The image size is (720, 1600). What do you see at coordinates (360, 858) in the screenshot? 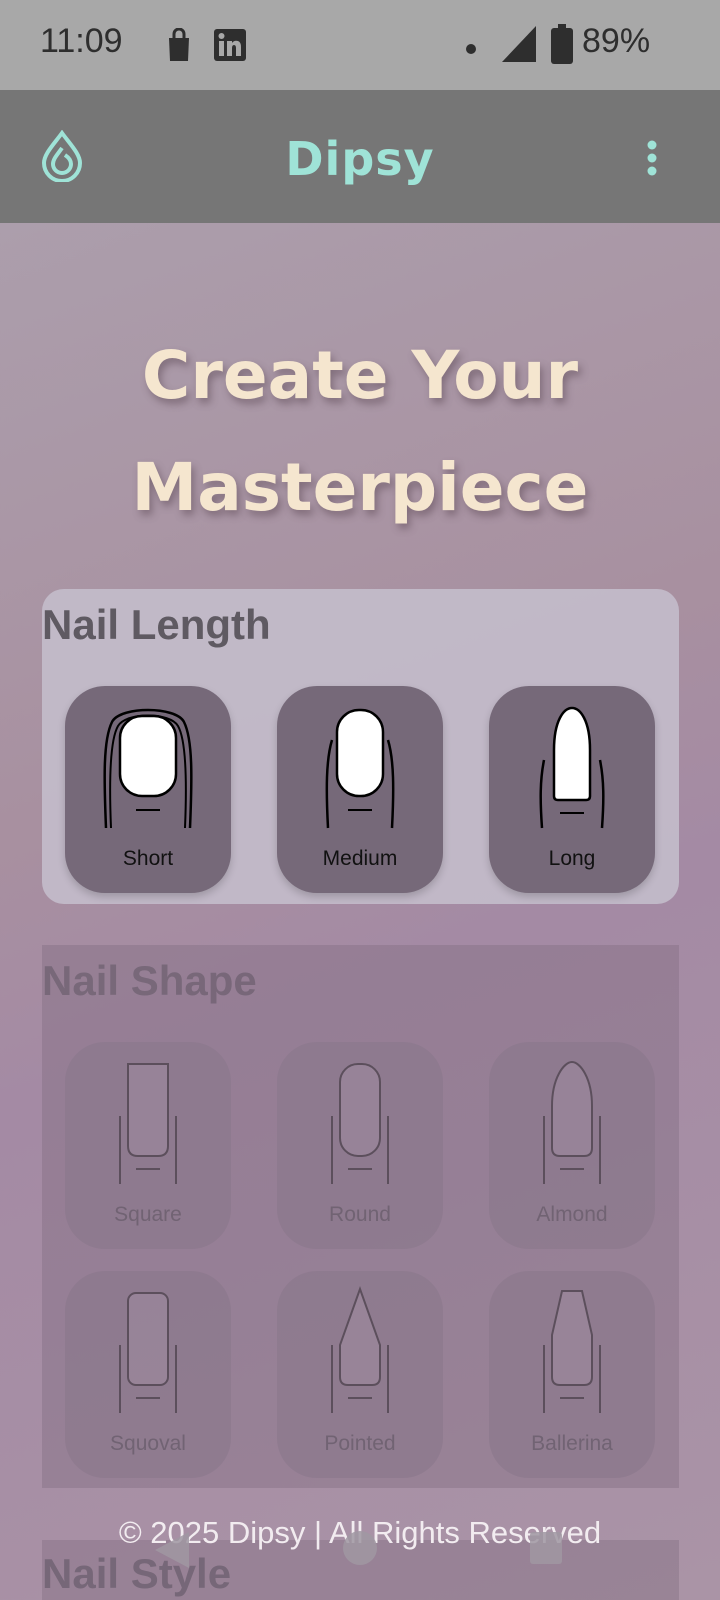
I see `length-label-medium: Medium` at bounding box center [360, 858].